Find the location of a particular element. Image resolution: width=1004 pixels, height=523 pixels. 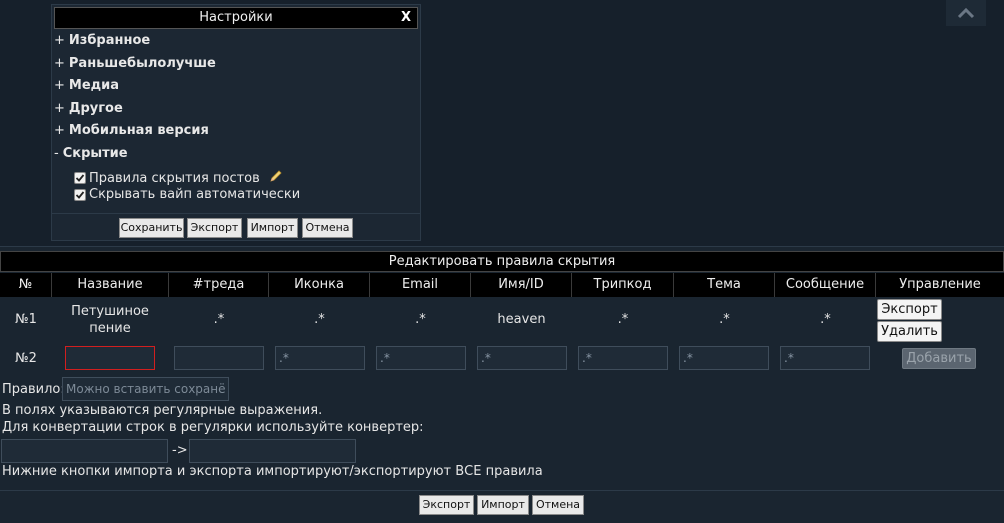

new-rule-subject-input: .* is located at coordinates (724, 358).